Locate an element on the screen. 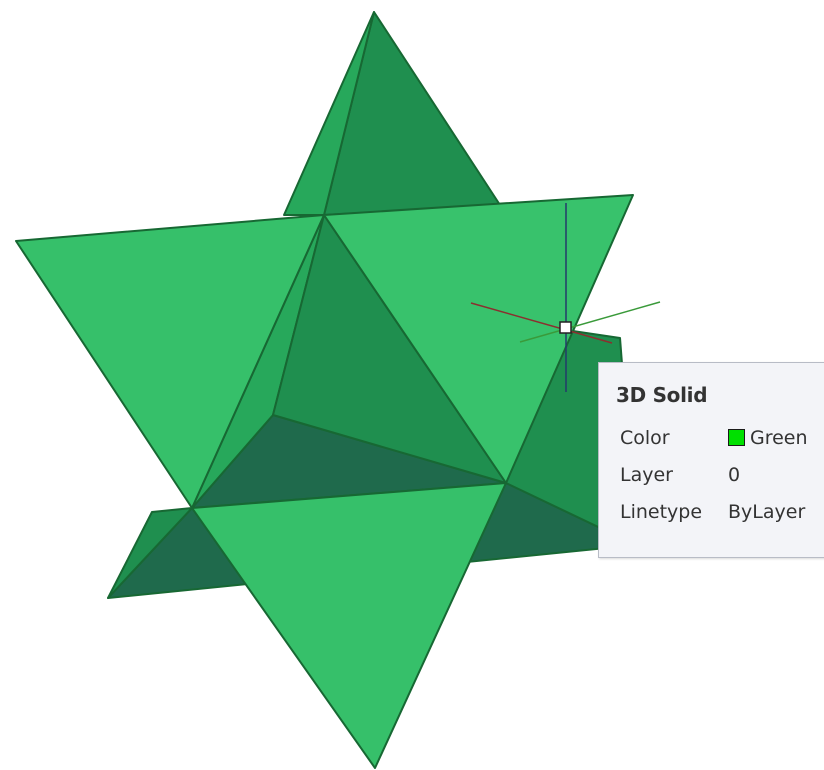 Image resolution: width=824 pixels, height=770 pixels. pickbox-icon is located at coordinates (565, 327).